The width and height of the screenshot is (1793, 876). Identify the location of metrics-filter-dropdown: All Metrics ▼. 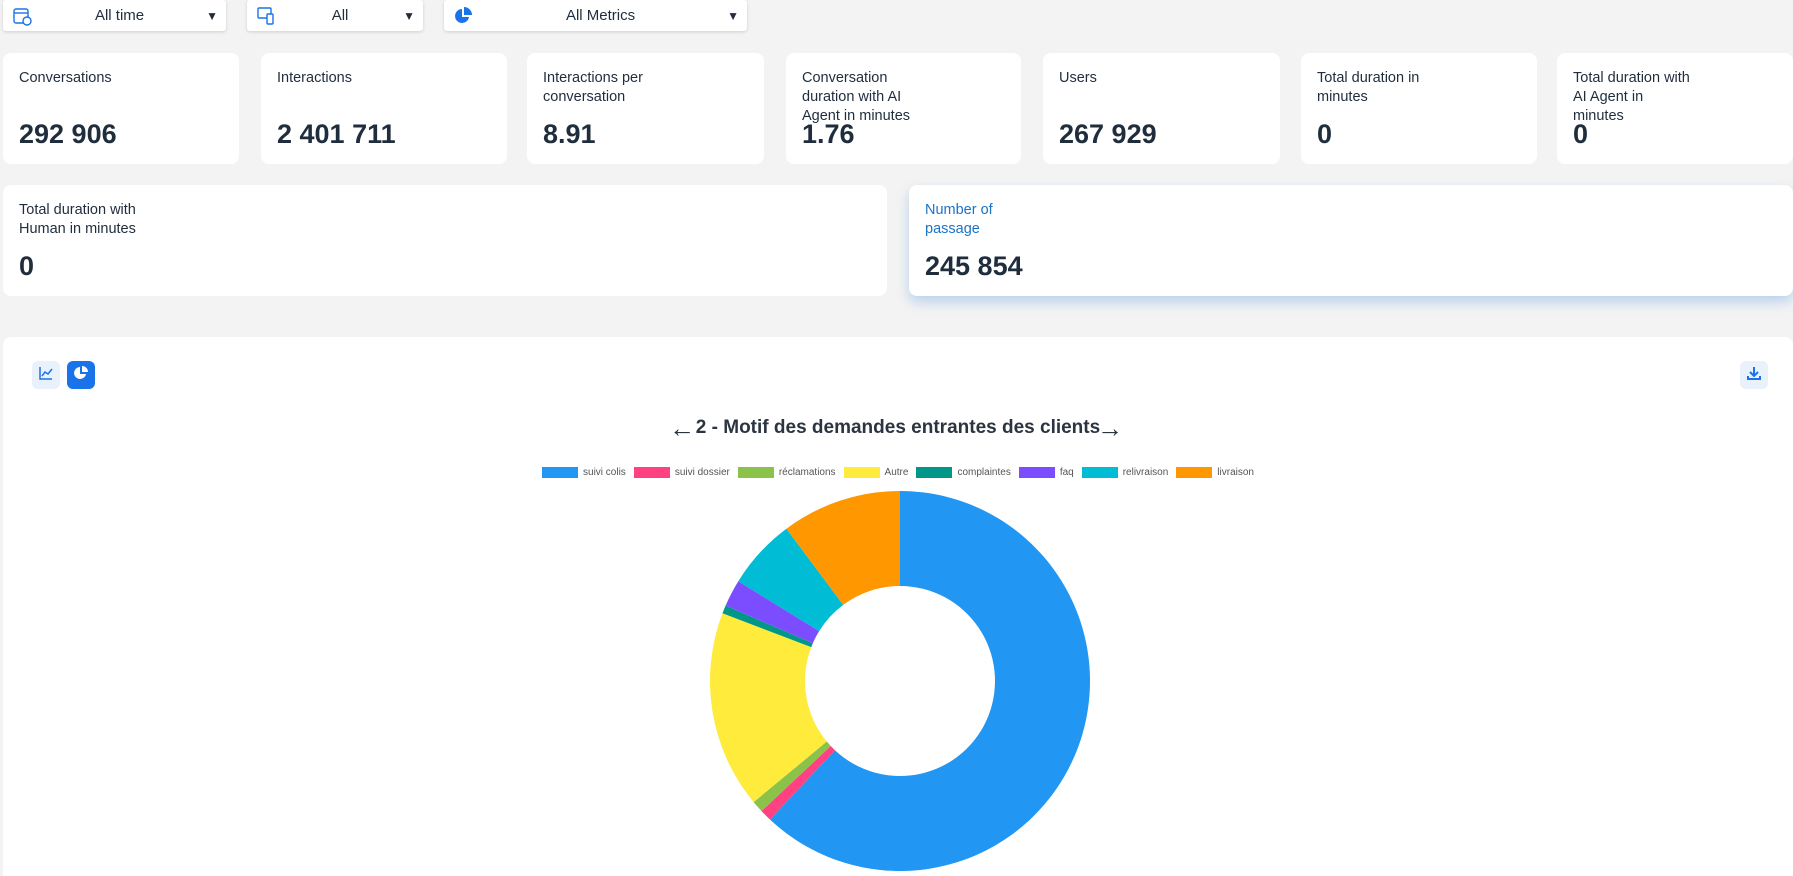
(595, 15).